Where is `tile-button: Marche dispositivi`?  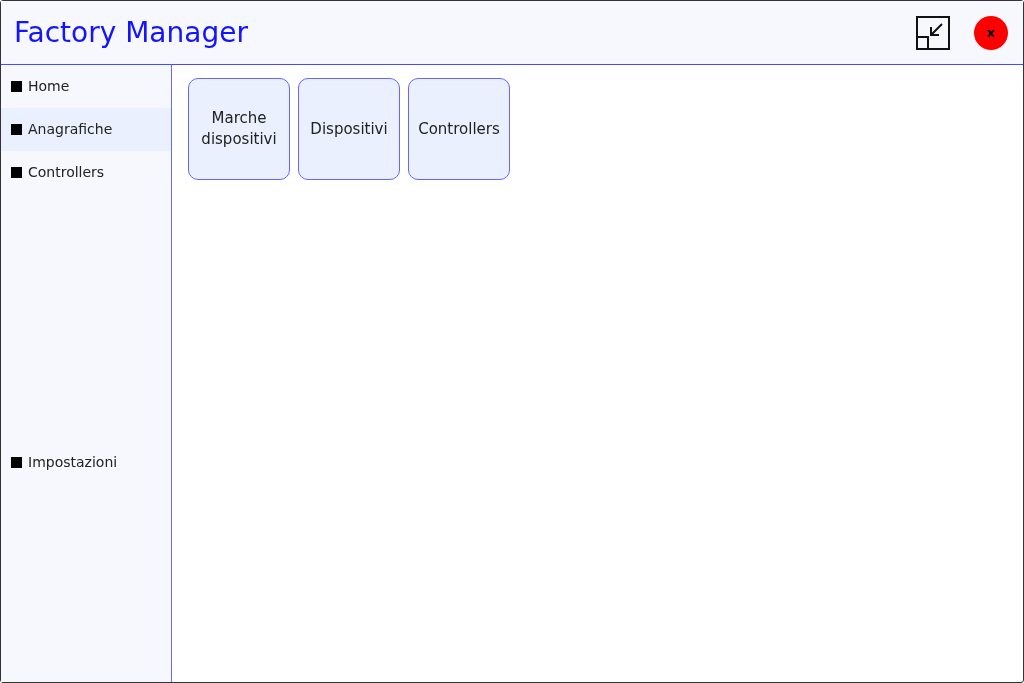 tile-button: Marche dispositivi is located at coordinates (239, 129).